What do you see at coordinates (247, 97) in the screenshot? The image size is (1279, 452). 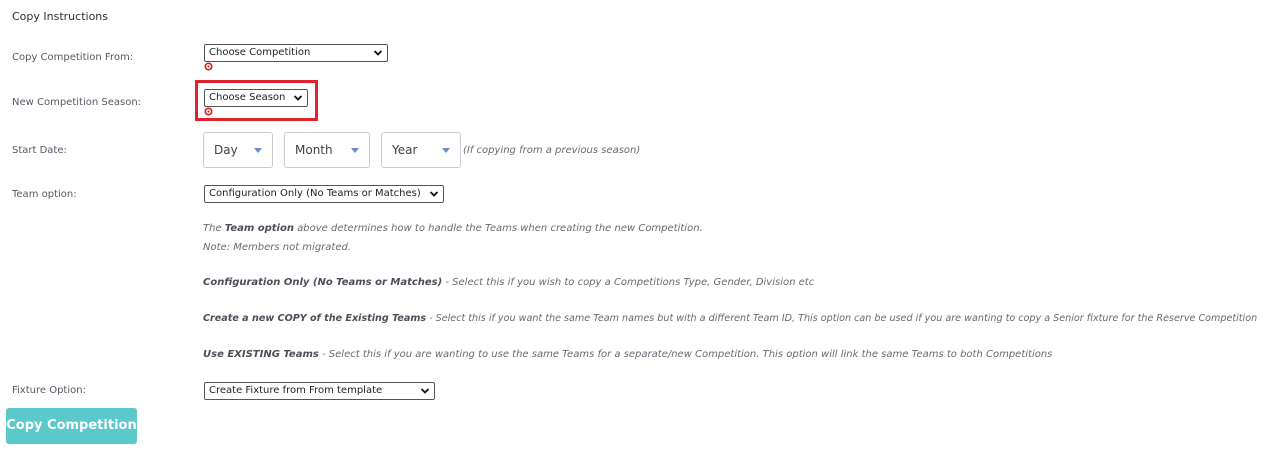 I see `season-select-value: Choose Season` at bounding box center [247, 97].